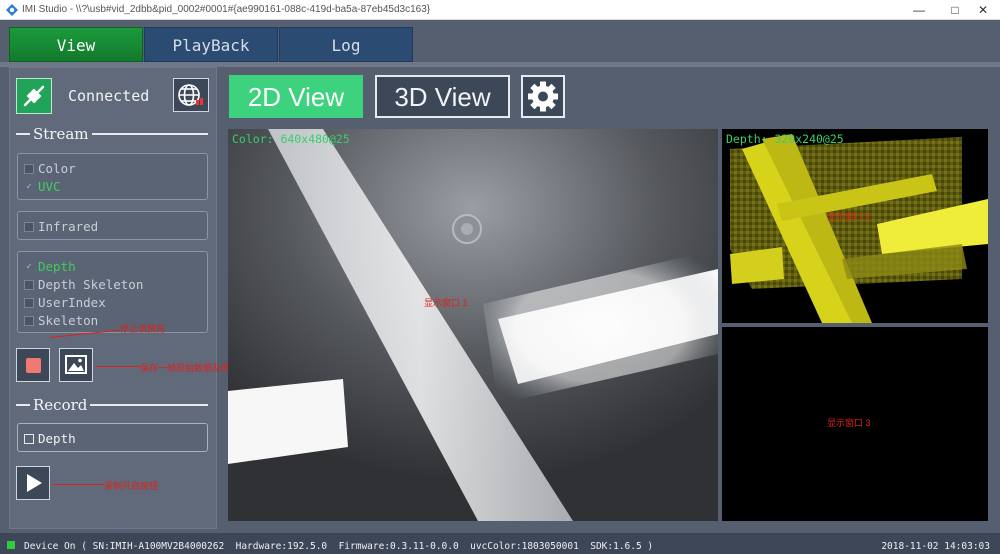 The height and width of the screenshot is (554, 1000). I want to click on color-stream-label: Color: 640x480@25, so click(291, 139).